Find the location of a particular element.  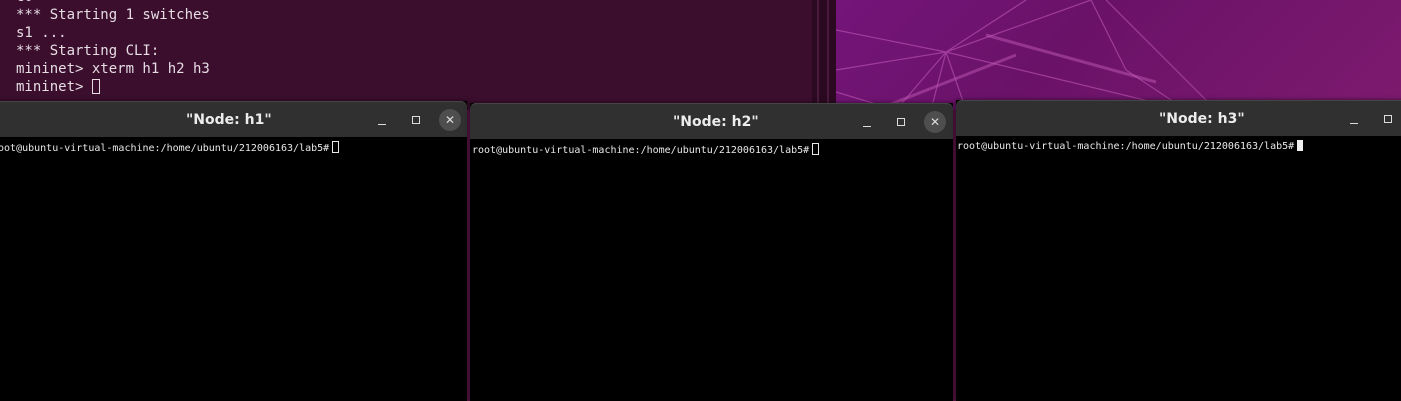

window-titlebar: "Node: h3" is located at coordinates (1178, 118).